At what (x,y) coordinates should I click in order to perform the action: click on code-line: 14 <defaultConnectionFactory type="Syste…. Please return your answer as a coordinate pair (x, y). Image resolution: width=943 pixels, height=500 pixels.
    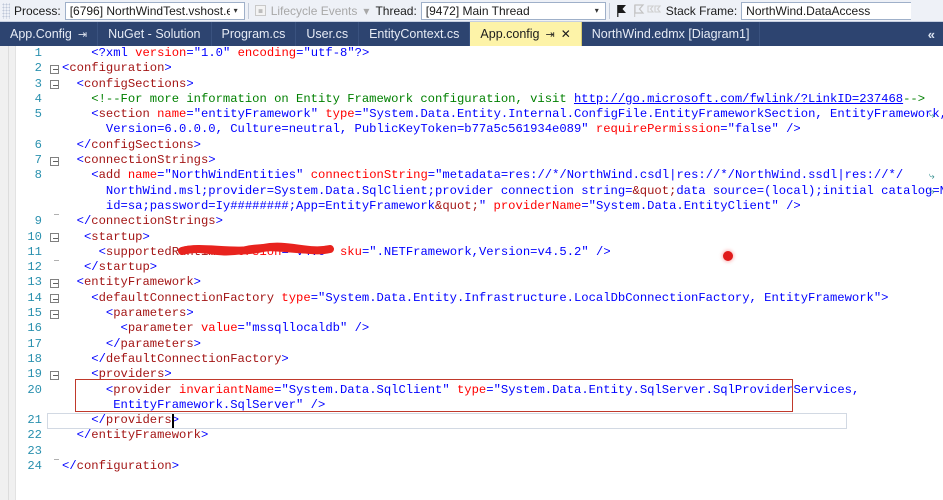
    Looking at the image, I should click on (479, 298).